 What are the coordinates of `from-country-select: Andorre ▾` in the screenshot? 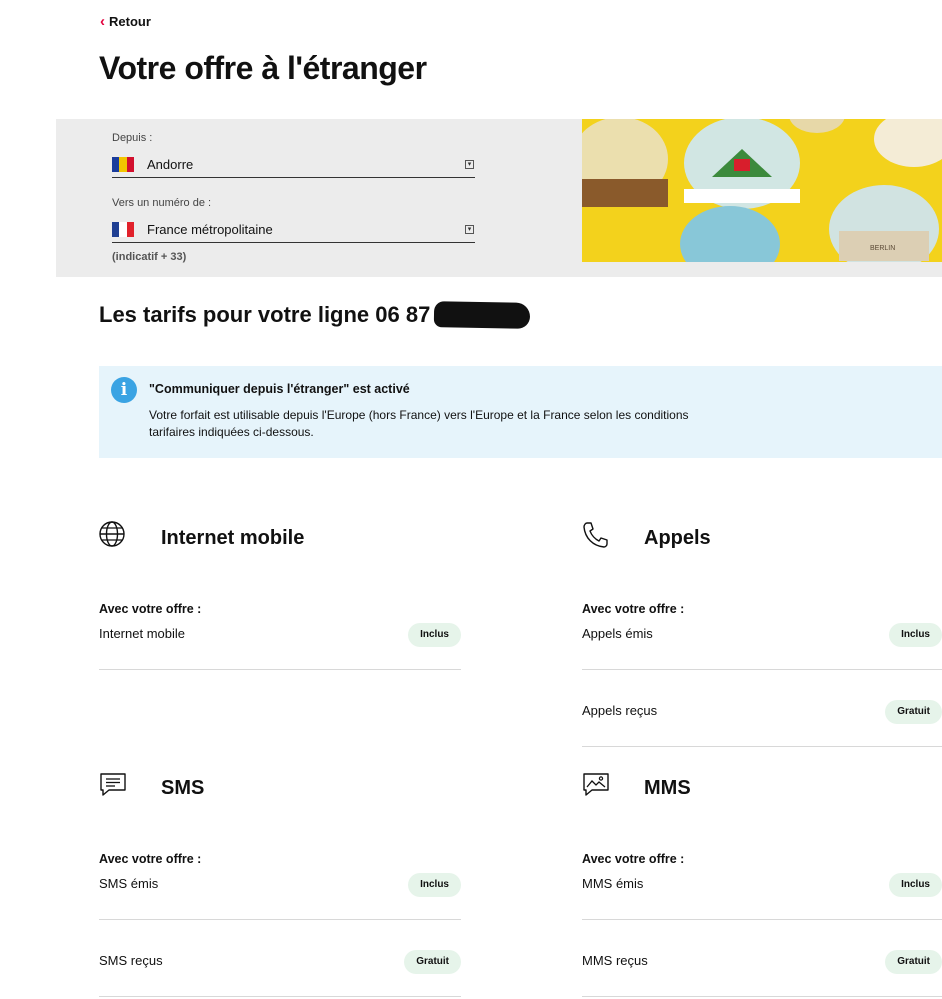 It's located at (293, 165).